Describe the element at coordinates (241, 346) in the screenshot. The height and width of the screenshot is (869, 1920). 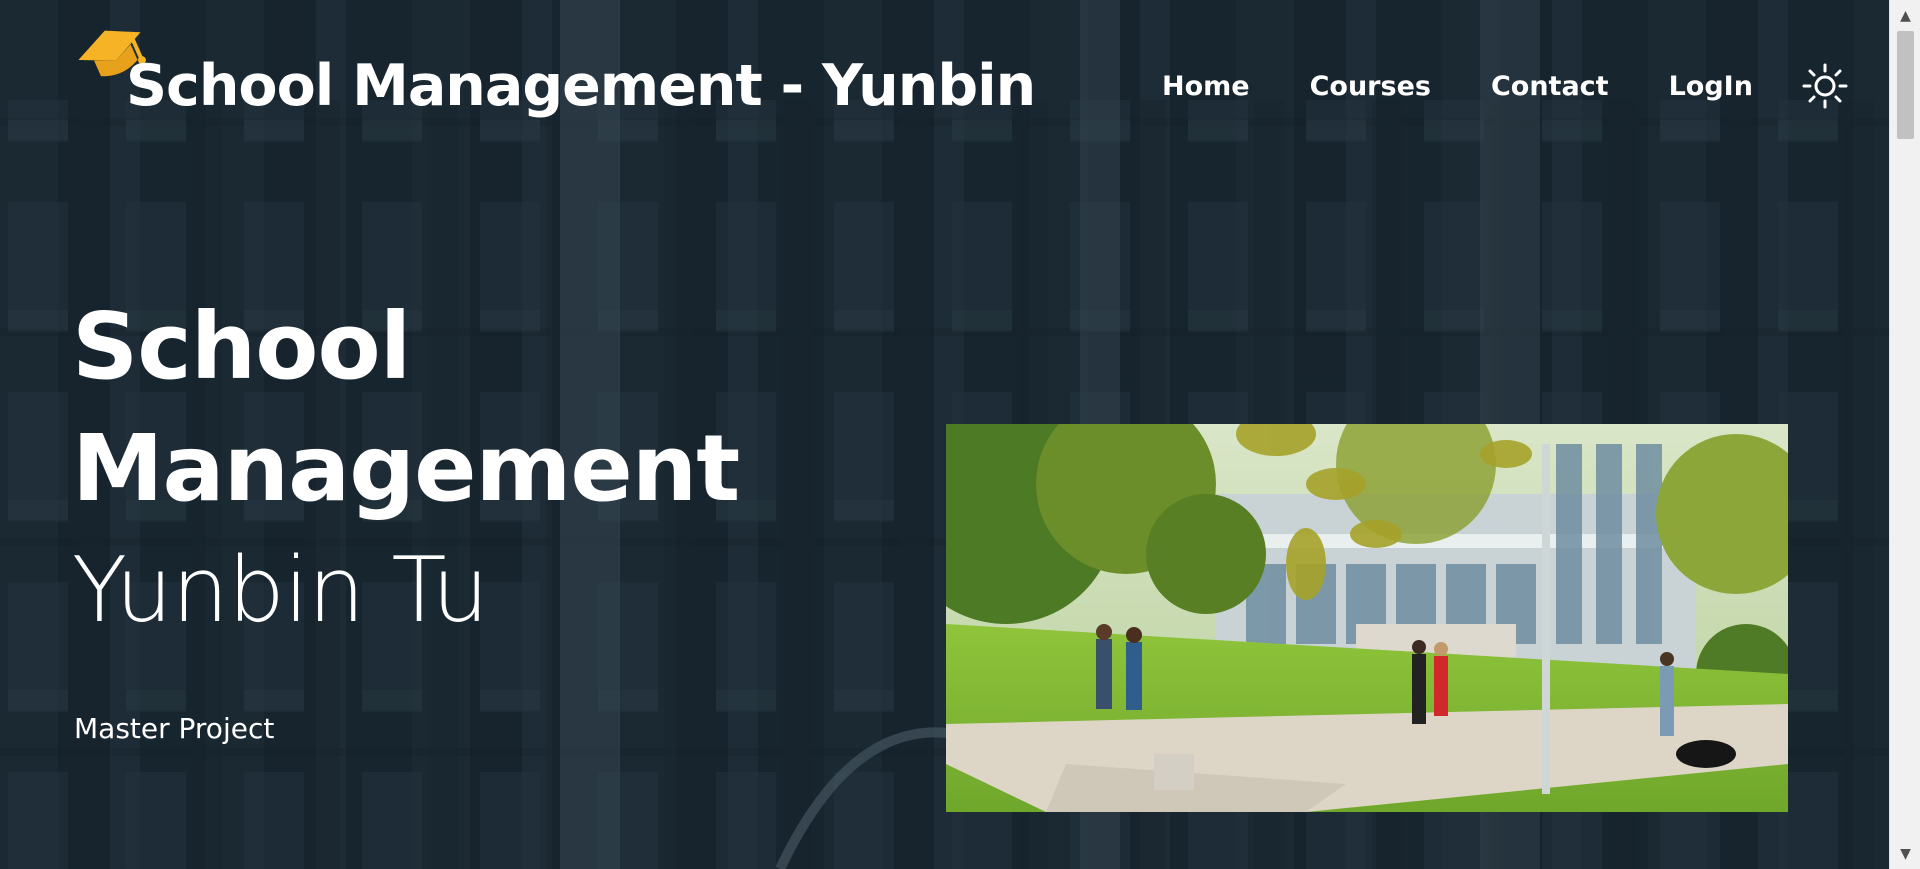
I see `hero-title-line-1: School` at that location.